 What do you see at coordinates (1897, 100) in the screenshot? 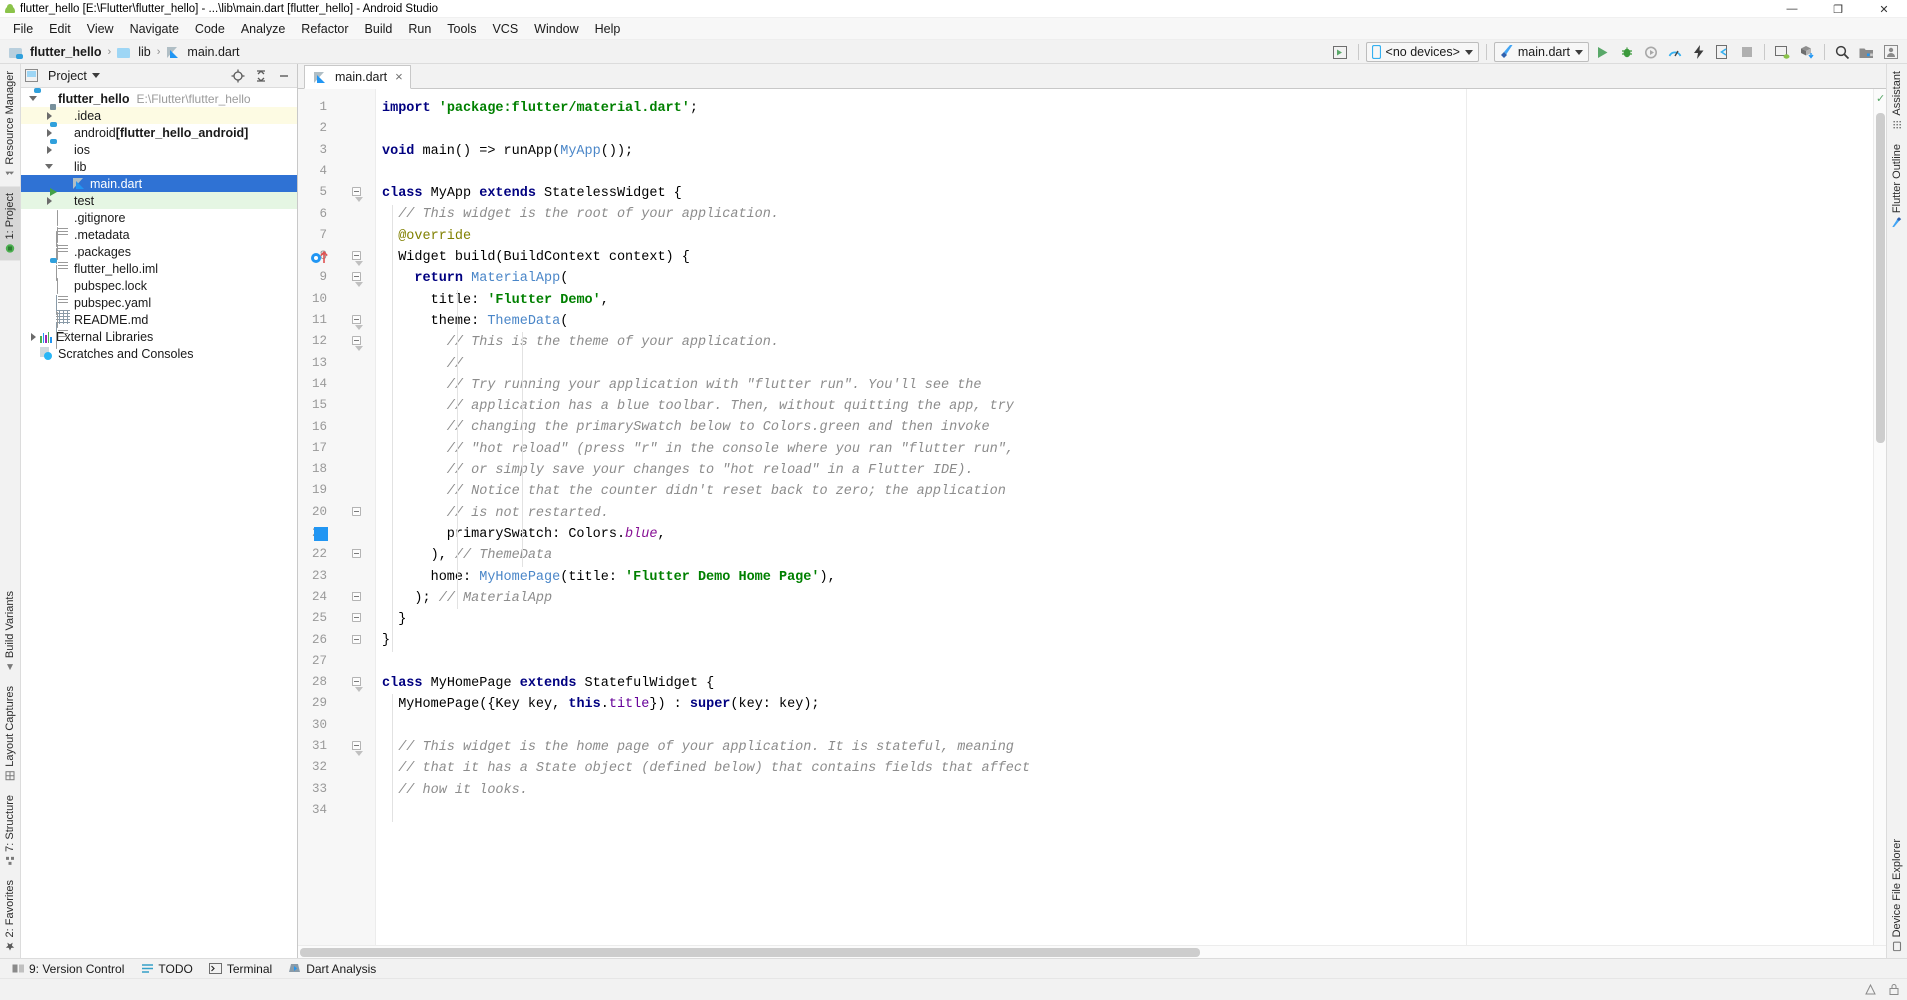
I see `tool-window-assistant: Assistant` at bounding box center [1897, 100].